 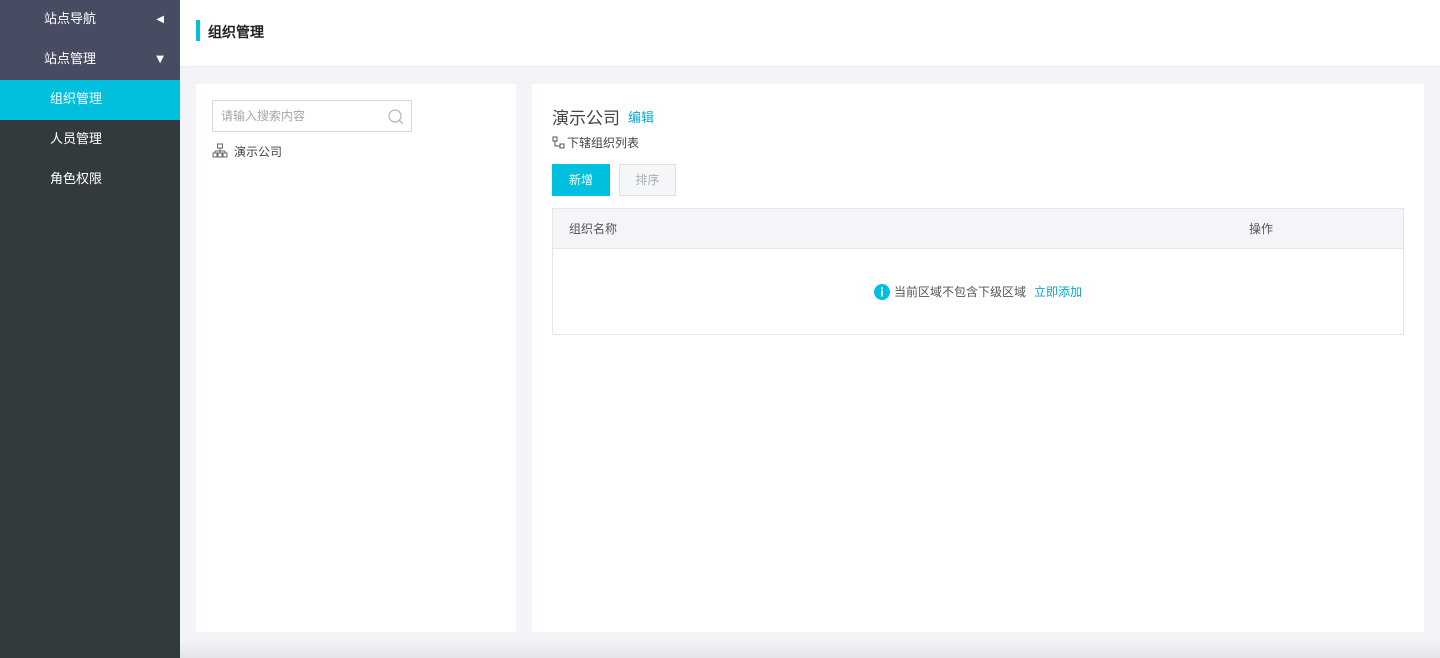 I want to click on bottom-strip, so click(x=810, y=649).